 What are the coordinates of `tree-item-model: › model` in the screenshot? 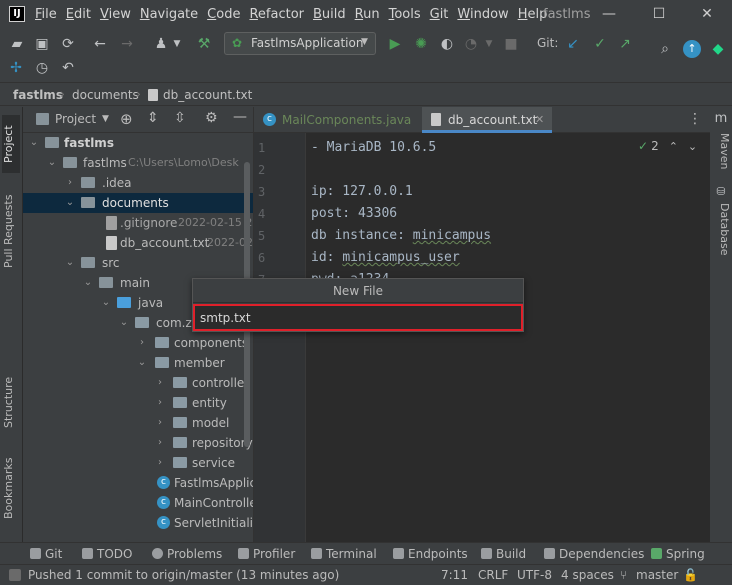 It's located at (138, 423).